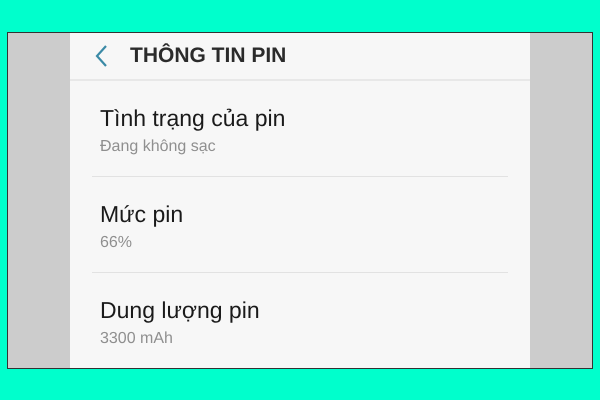 The height and width of the screenshot is (400, 600). Describe the element at coordinates (142, 214) in the screenshot. I see `item-title: Mức pin` at that location.